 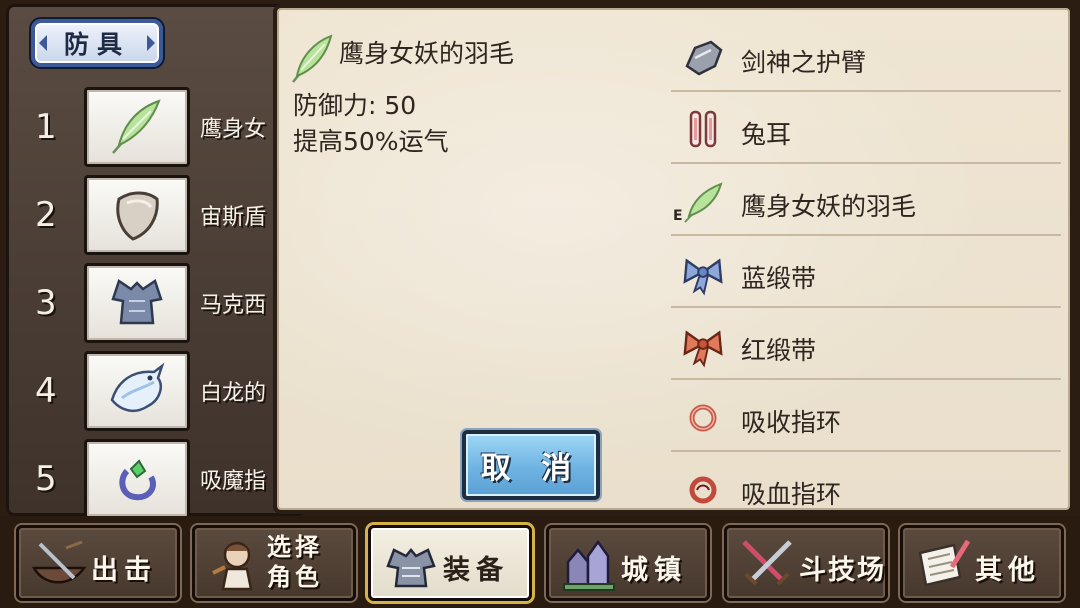 What do you see at coordinates (233, 129) in the screenshot?
I see `item-name: 鹰身女` at bounding box center [233, 129].